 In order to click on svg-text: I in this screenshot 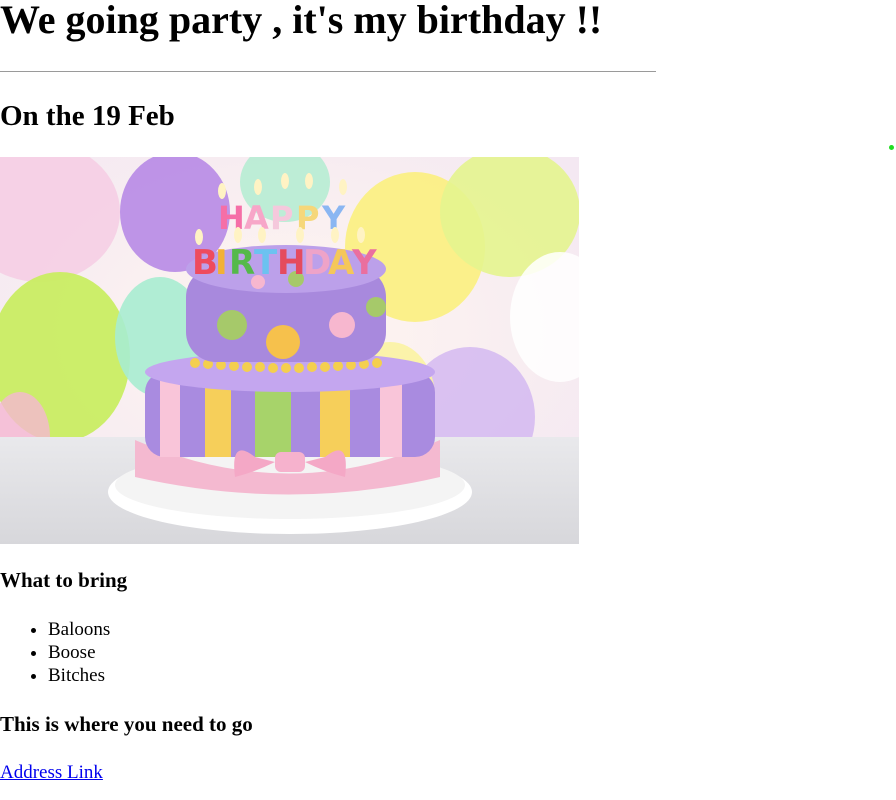, I will do `click(221, 263)`.